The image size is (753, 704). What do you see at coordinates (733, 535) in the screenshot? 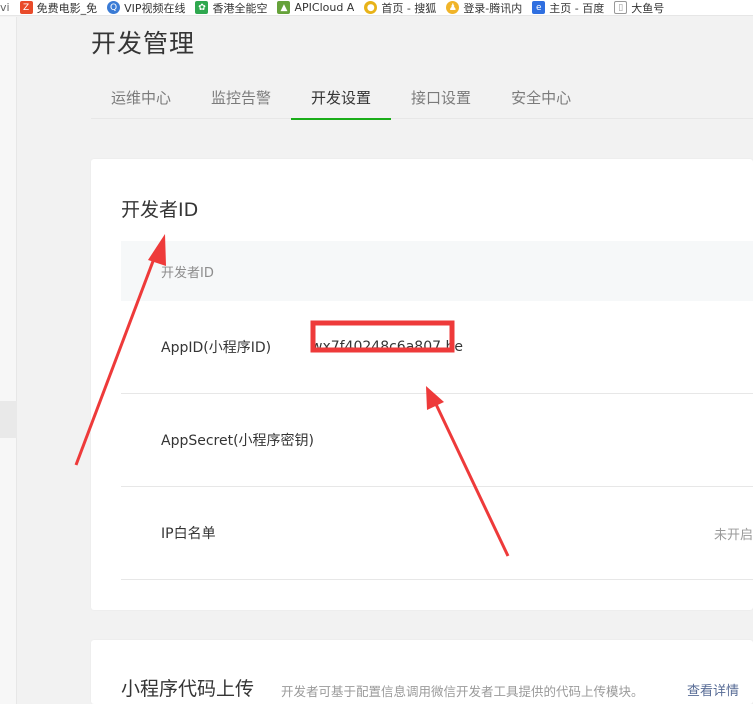
I see `ip-whitelist-status: 未开启` at bounding box center [733, 535].